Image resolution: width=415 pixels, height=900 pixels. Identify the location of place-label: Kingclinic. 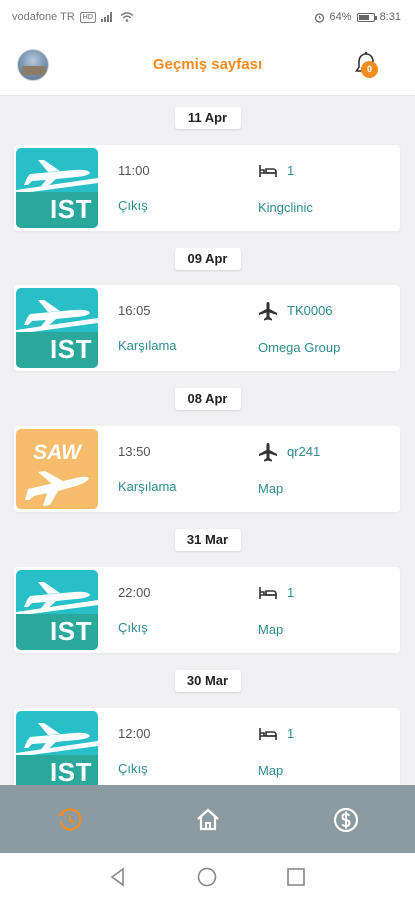
(285, 207).